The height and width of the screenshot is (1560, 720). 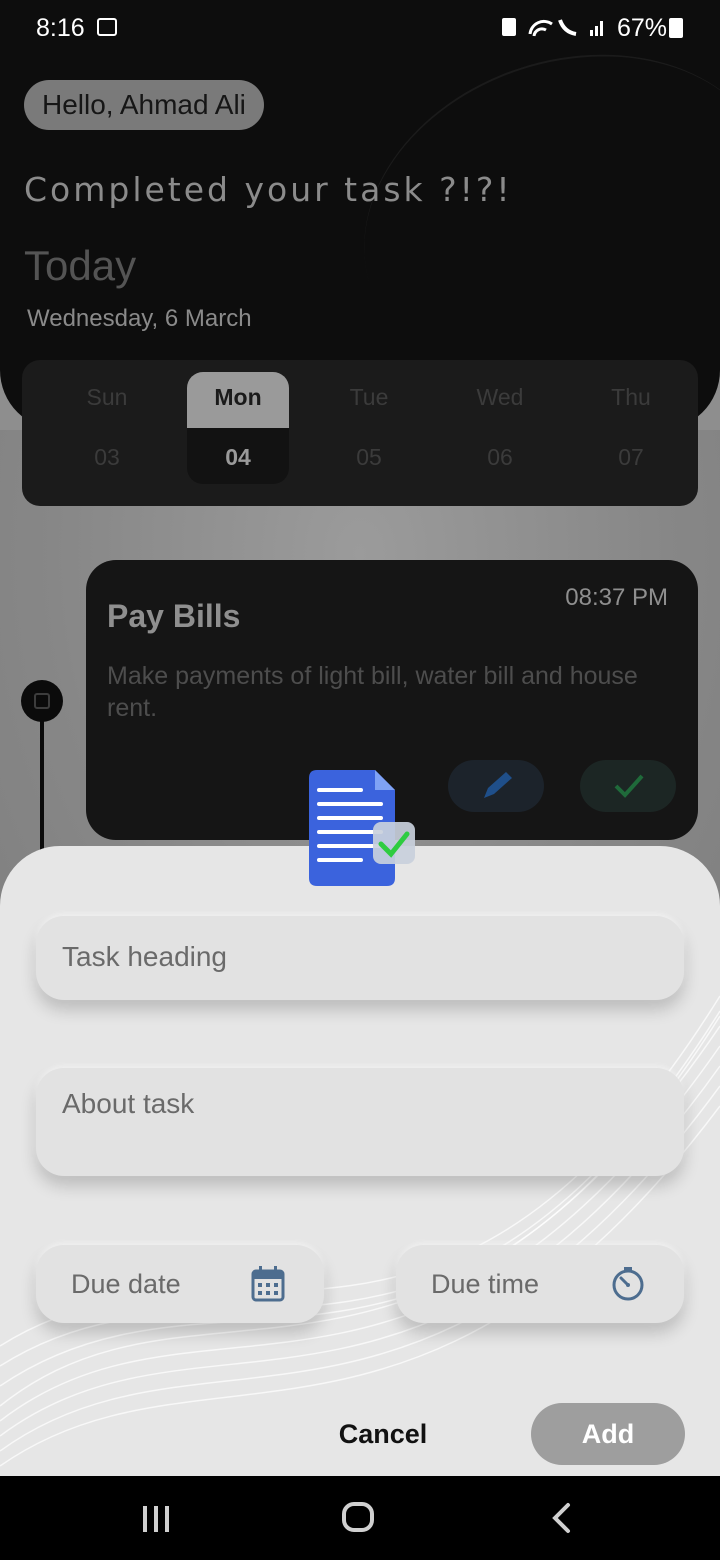 What do you see at coordinates (362, 828) in the screenshot?
I see `task-document-icon` at bounding box center [362, 828].